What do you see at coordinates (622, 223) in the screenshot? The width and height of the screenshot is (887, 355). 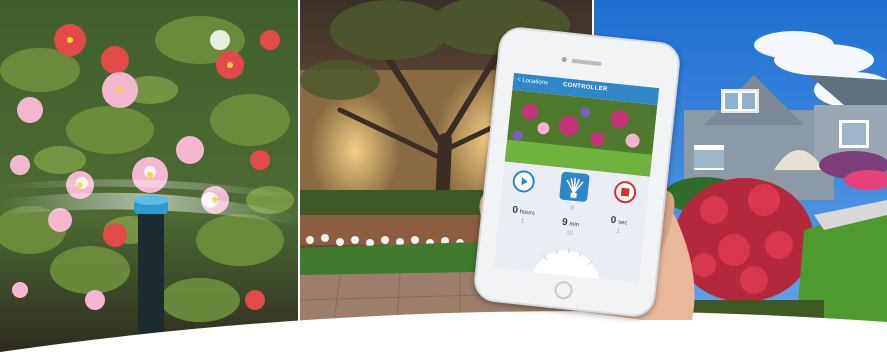 I see `sec-label: sec` at bounding box center [622, 223].